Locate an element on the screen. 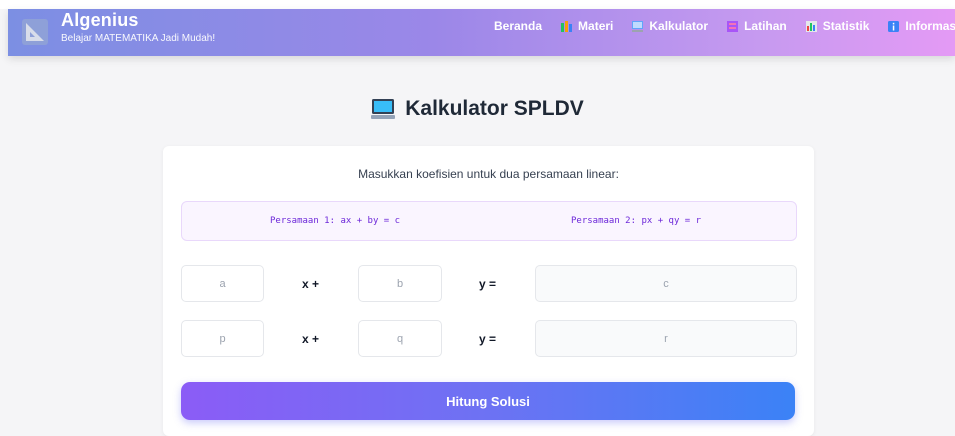  page-title-text: Kalkulator SPLDV is located at coordinates (494, 108).